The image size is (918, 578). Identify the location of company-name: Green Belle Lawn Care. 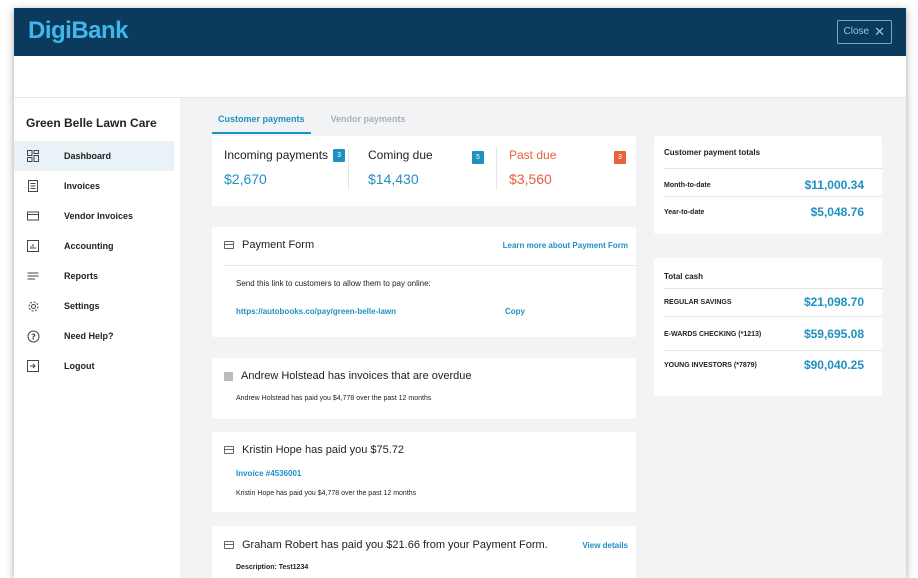
(91, 123).